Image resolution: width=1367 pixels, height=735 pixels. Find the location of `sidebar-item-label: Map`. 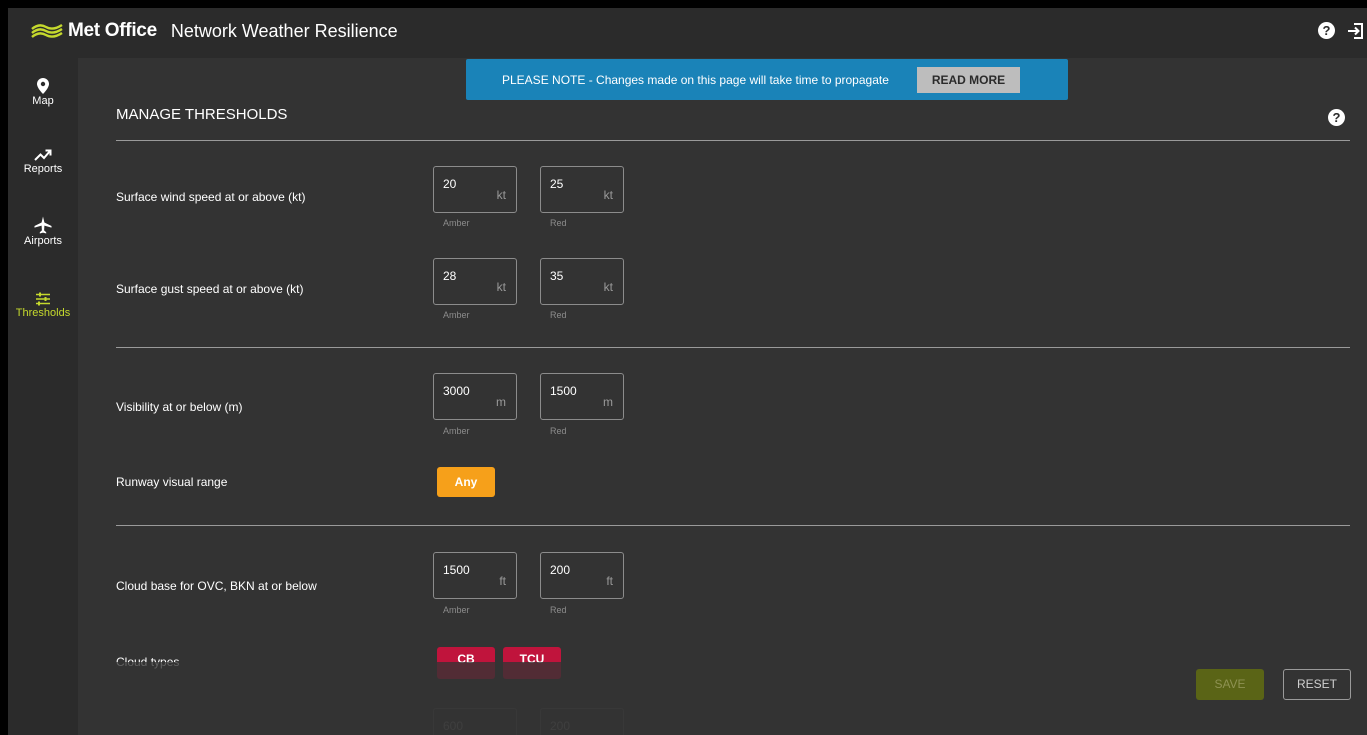

sidebar-item-label: Map is located at coordinates (43, 101).